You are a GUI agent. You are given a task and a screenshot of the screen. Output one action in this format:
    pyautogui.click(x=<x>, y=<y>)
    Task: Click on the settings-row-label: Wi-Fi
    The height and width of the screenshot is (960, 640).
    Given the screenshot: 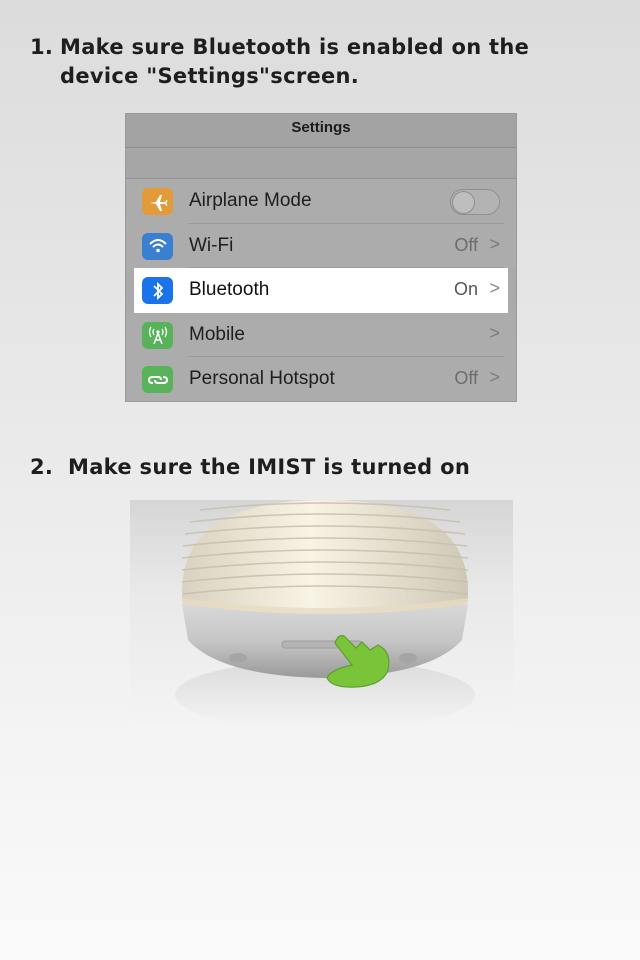 What is the action you would take?
    pyautogui.click(x=211, y=245)
    